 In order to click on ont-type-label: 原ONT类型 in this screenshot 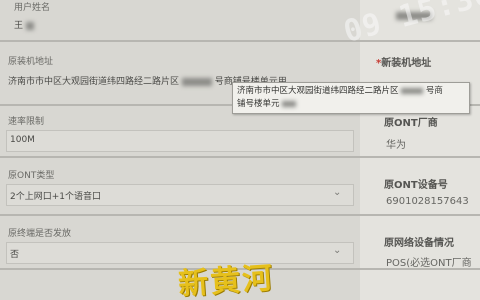, I will do `click(31, 176)`.